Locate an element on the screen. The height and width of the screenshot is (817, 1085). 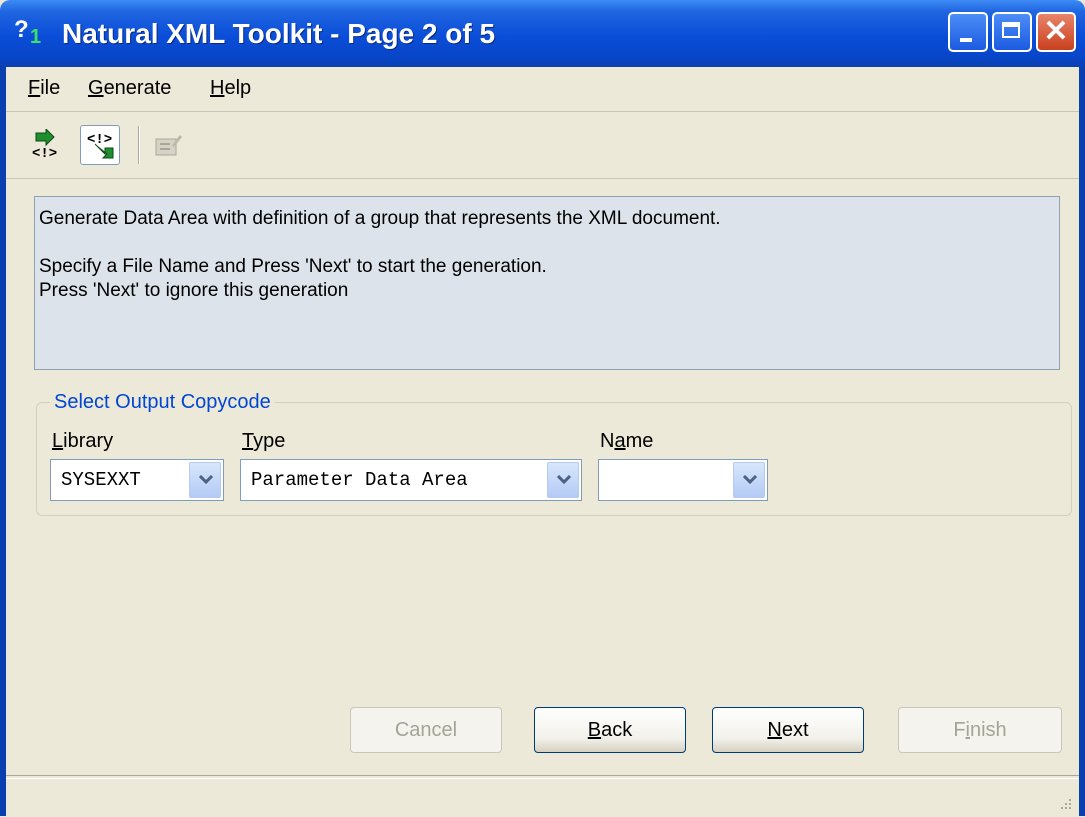
import-xml-icon: <!> is located at coordinates (44, 145).